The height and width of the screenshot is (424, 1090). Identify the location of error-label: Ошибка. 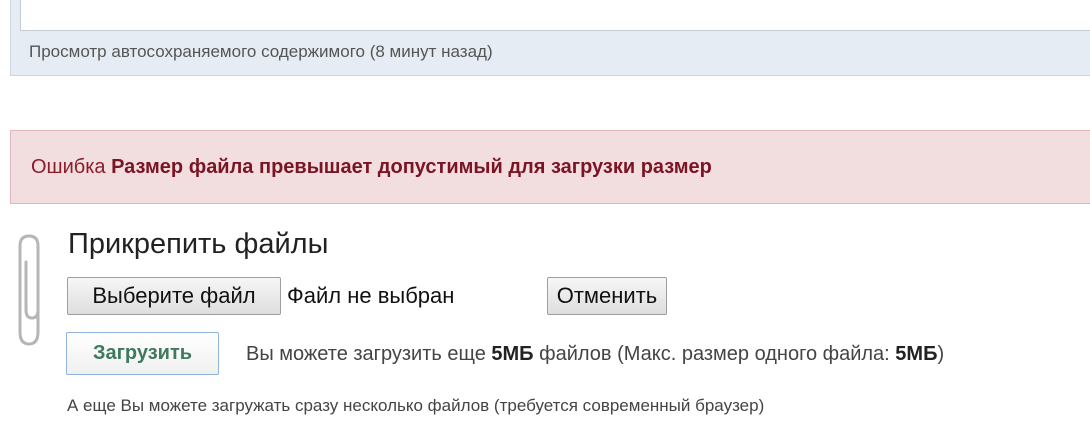
(68, 167).